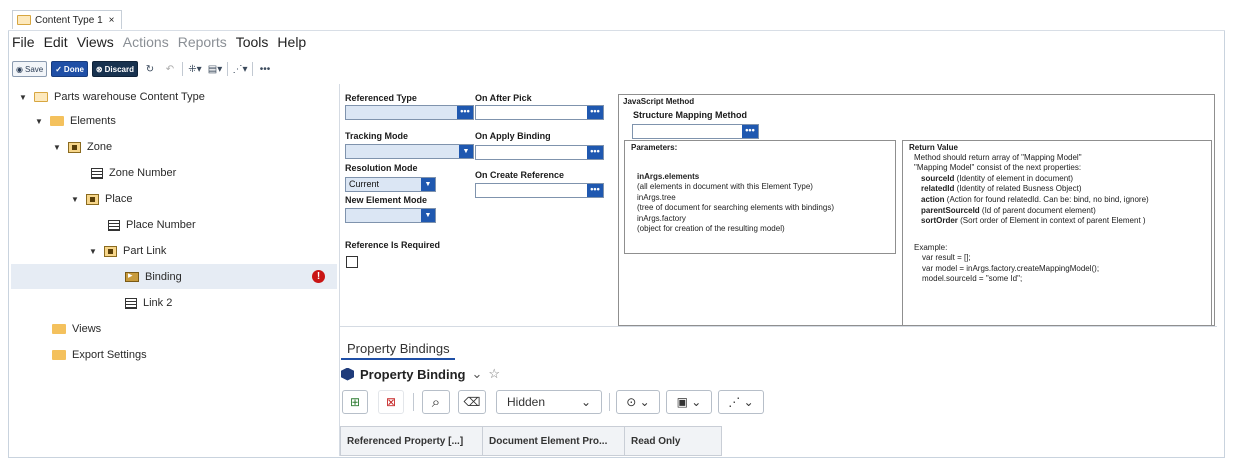  I want to click on panel-divider, so click(778, 326).